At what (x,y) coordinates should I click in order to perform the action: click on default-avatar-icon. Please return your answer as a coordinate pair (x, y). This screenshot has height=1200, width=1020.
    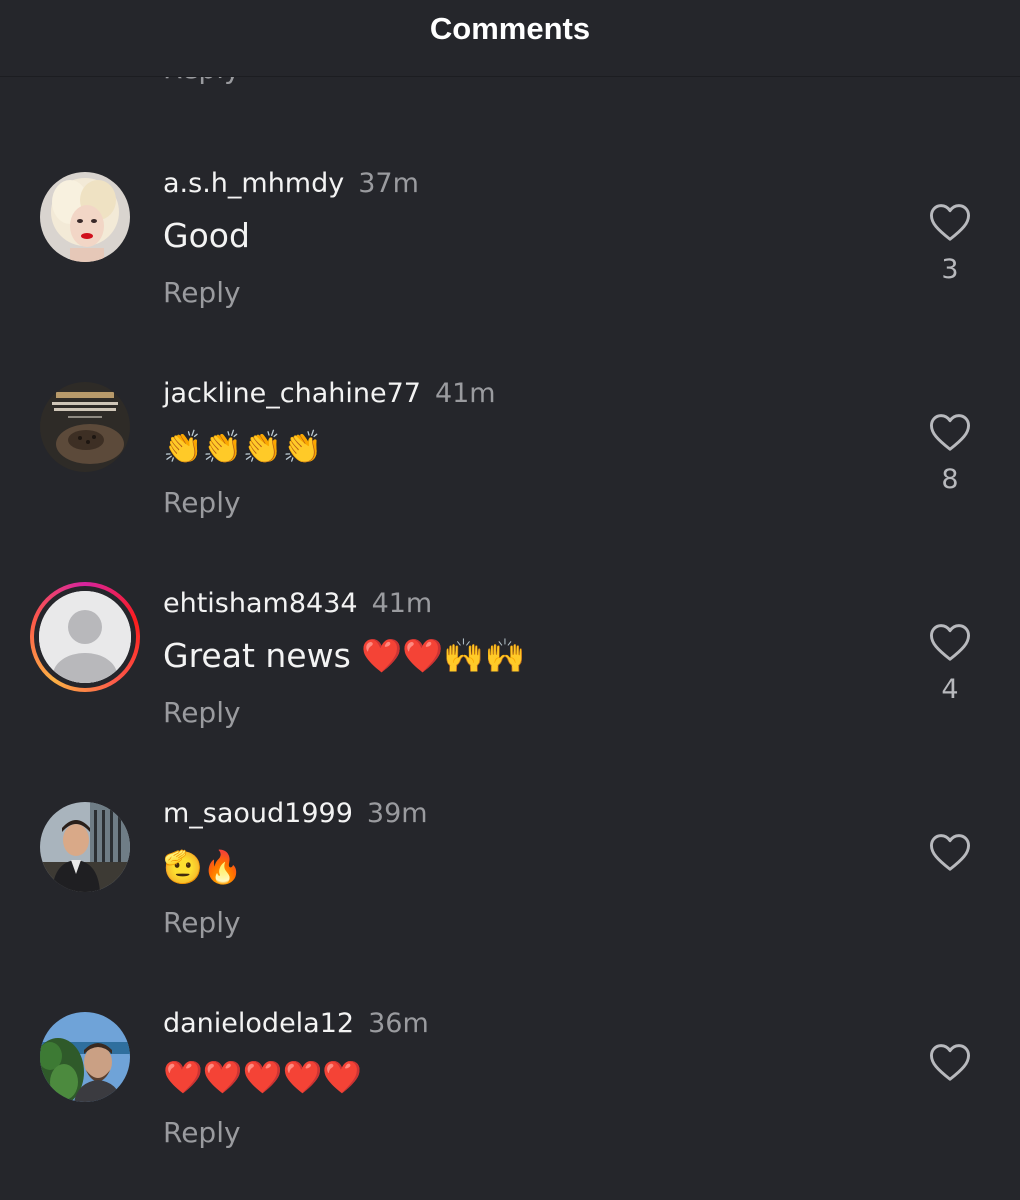
    Looking at the image, I should click on (85, 637).